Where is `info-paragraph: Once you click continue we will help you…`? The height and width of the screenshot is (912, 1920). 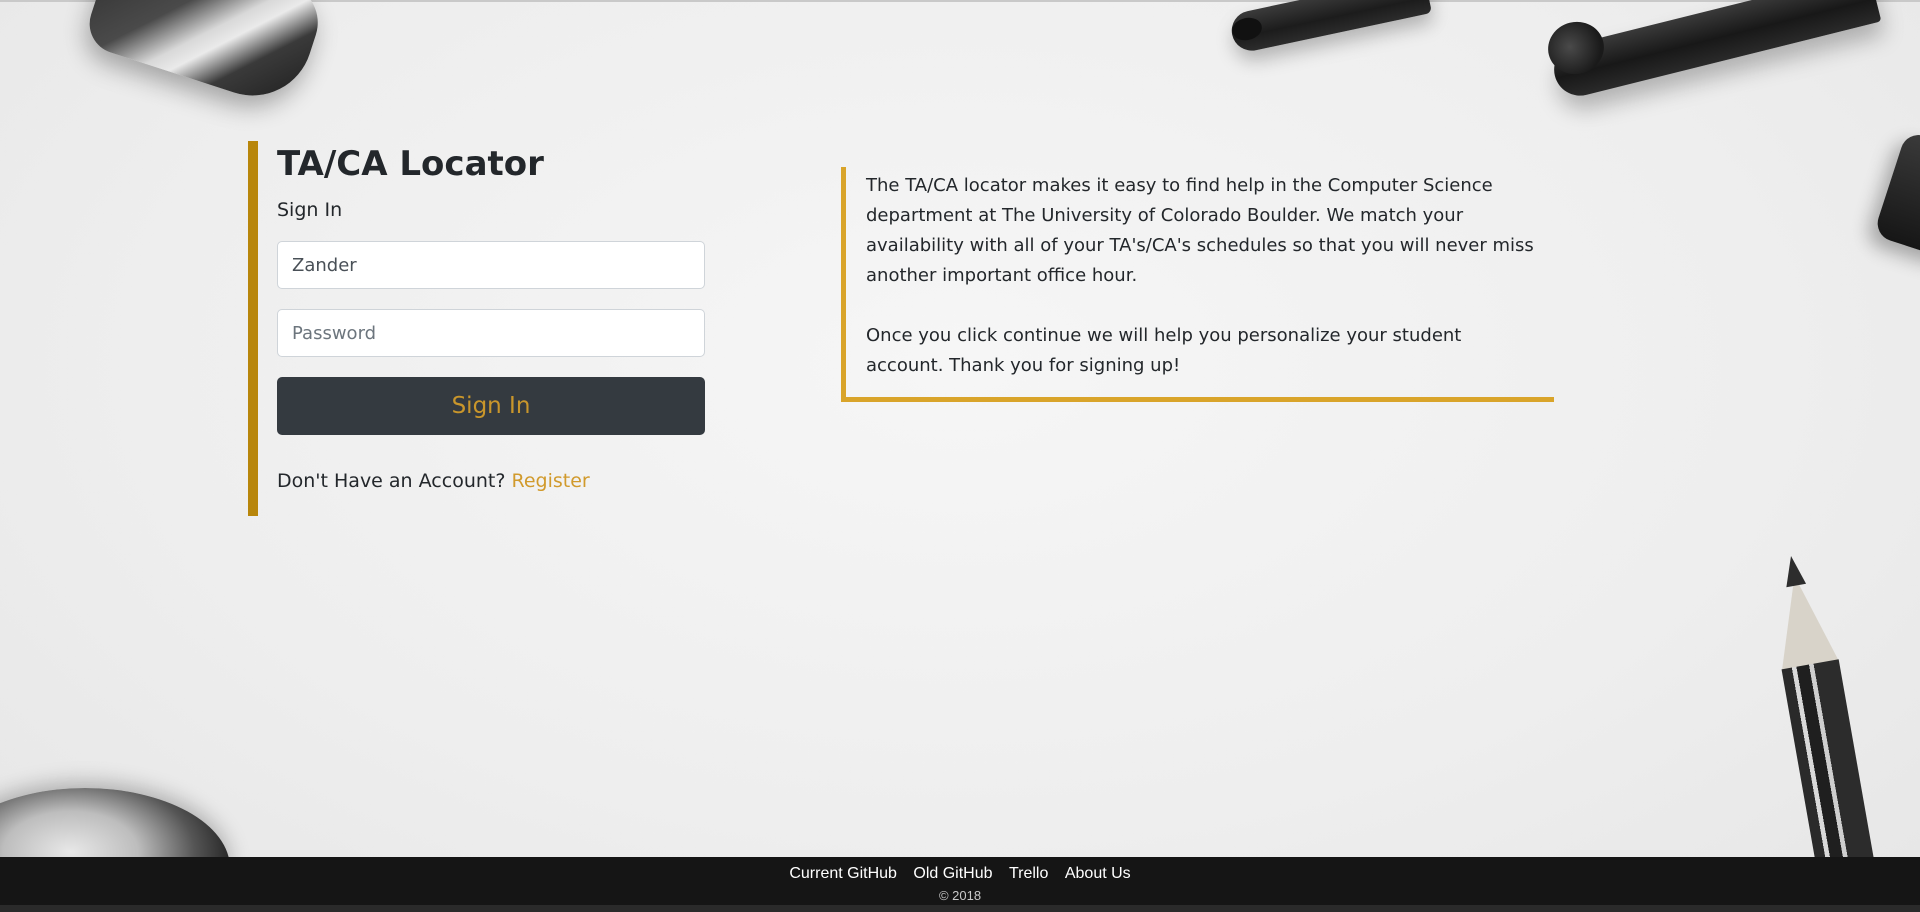 info-paragraph: Once you click continue we will help you… is located at coordinates (1164, 350).